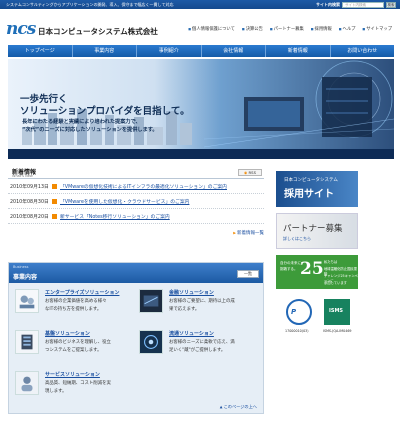 Image resolution: width=400 pixels, height=440 pixels. What do you see at coordinates (98, 31) in the screenshot?
I see `company-name: 日本コンピュータシステム株式会社` at bounding box center [98, 31].